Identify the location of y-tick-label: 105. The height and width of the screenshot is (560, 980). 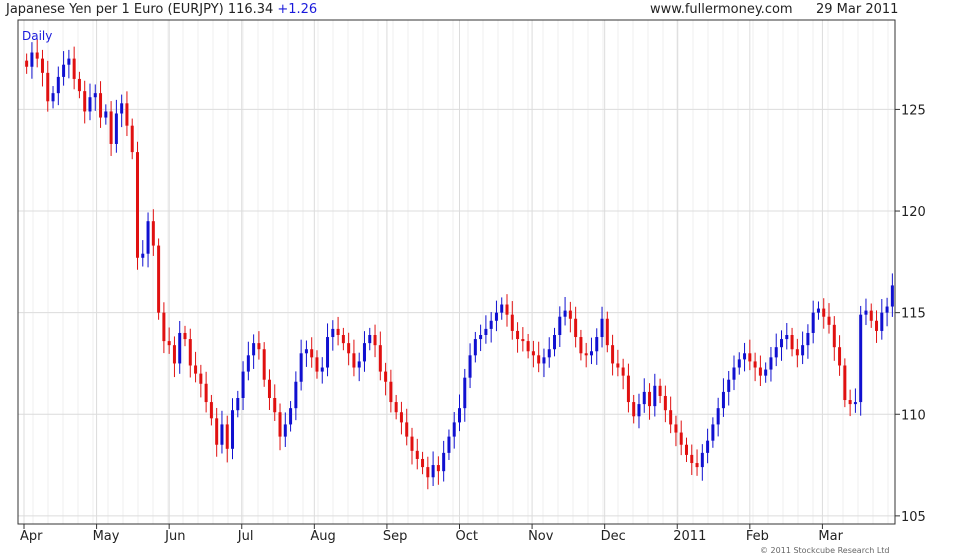
(913, 517).